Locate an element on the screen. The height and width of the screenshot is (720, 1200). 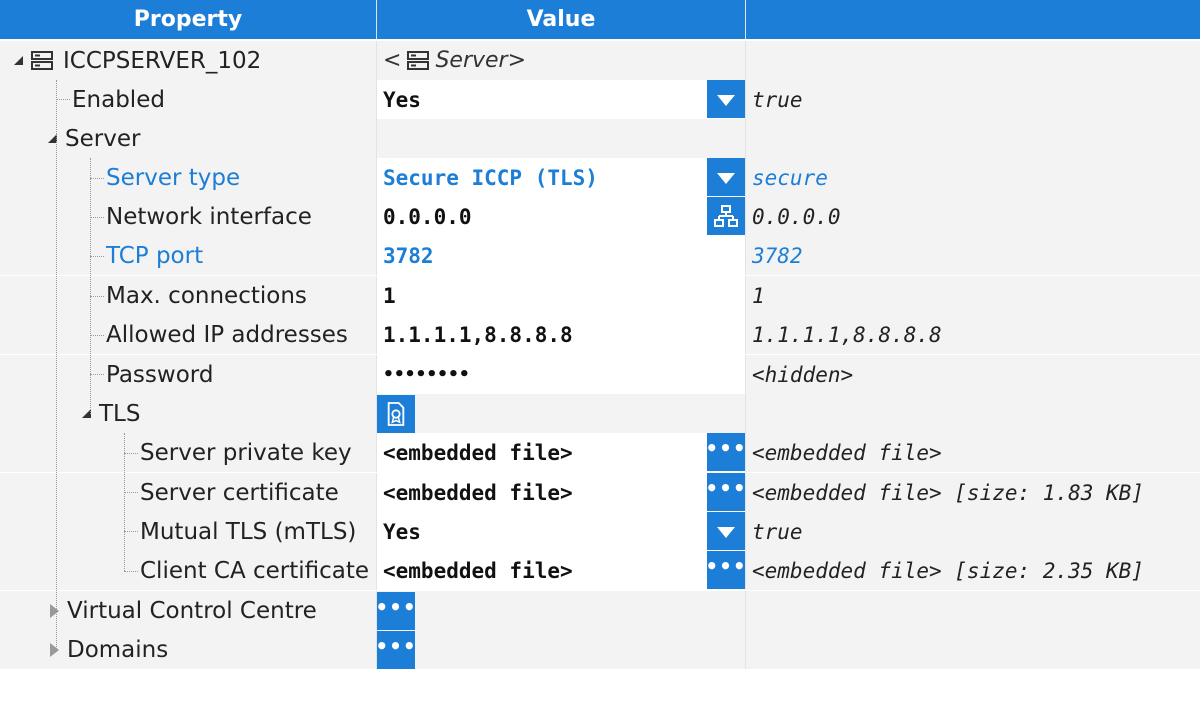
row-label: Password is located at coordinates (160, 374).